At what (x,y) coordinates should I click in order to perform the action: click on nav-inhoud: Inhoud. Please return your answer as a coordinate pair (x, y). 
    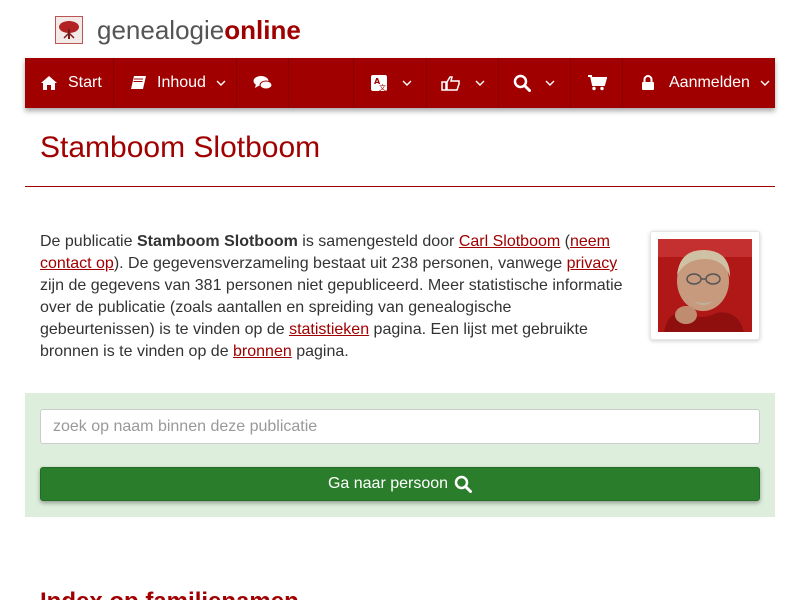
    Looking at the image, I should click on (175, 83).